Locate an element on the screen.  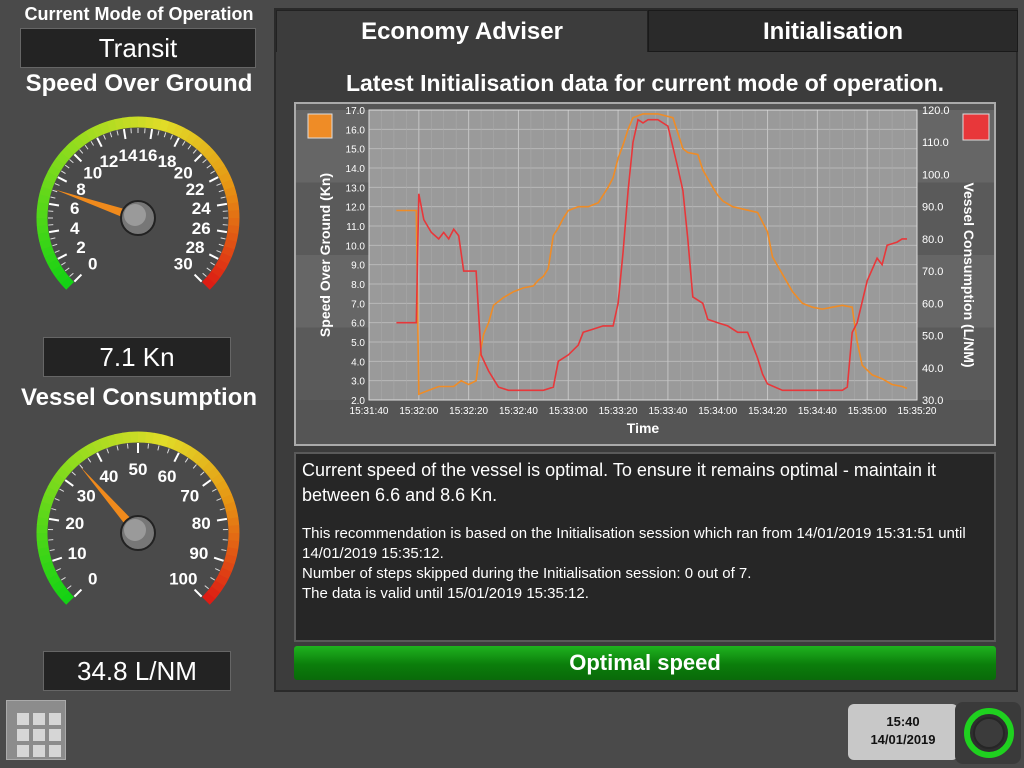
clock-display: 15:40 14/01/2019 is located at coordinates (903, 732).